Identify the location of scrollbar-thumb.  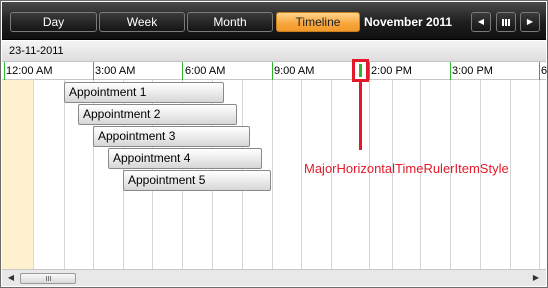
(48, 278).